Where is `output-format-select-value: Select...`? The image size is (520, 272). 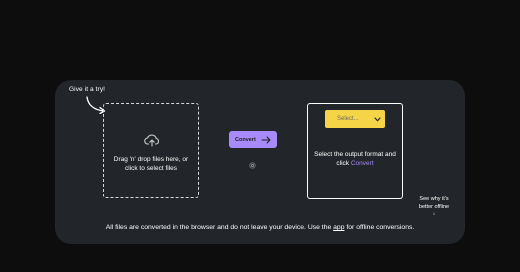
output-format-select-value: Select... is located at coordinates (348, 119).